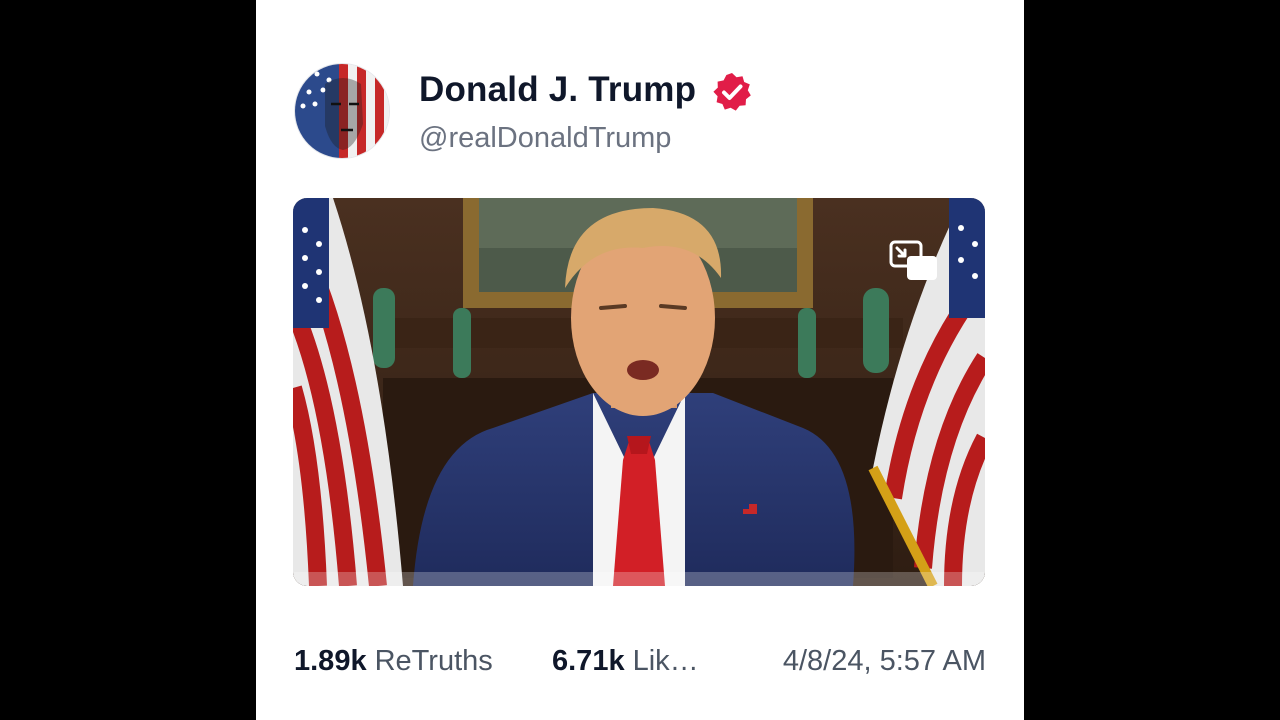 The width and height of the screenshot is (1280, 720). I want to click on retruths-label: ReTruths, so click(433, 661).